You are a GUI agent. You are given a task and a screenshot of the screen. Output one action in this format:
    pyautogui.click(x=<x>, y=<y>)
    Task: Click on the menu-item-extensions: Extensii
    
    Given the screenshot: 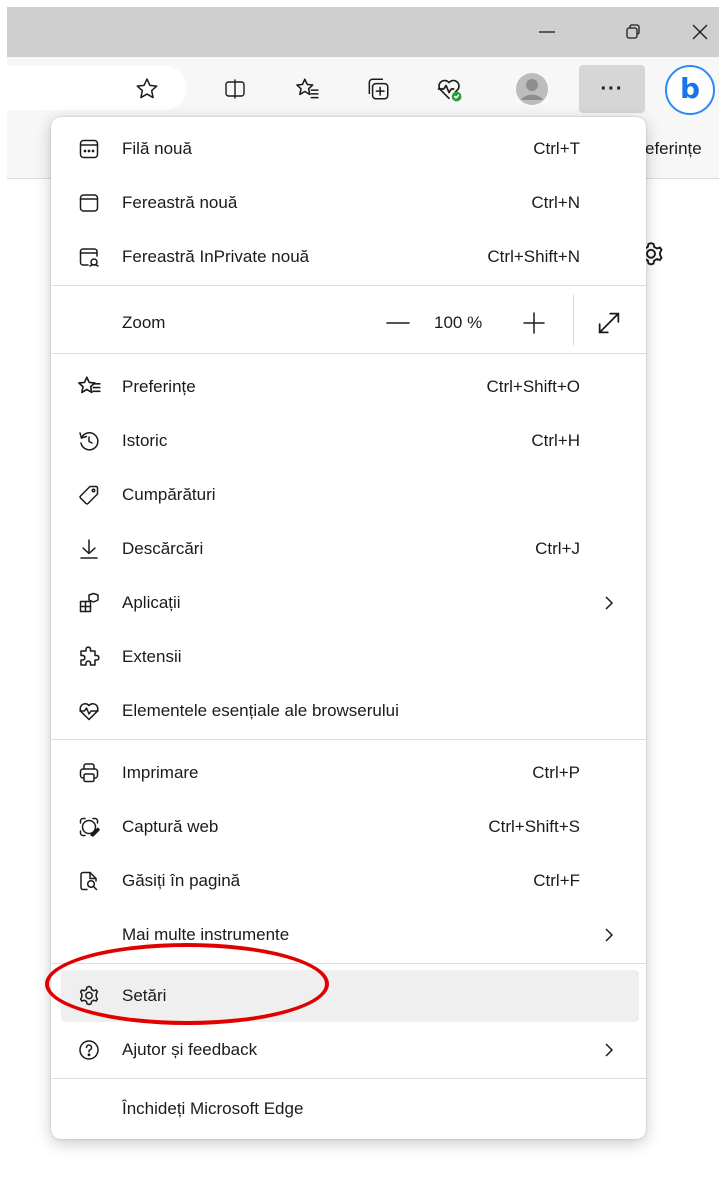 What is the action you would take?
    pyautogui.click(x=348, y=657)
    